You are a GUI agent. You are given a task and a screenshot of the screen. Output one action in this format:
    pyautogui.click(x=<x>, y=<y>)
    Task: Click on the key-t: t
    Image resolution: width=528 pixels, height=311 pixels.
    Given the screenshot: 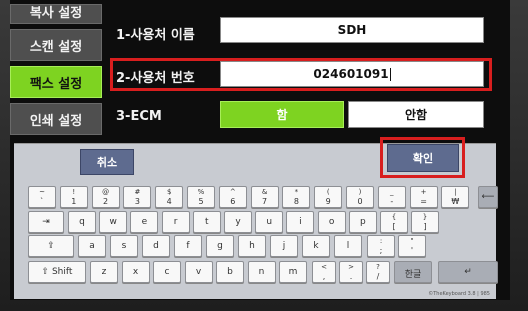 What is the action you would take?
    pyautogui.click(x=206, y=222)
    